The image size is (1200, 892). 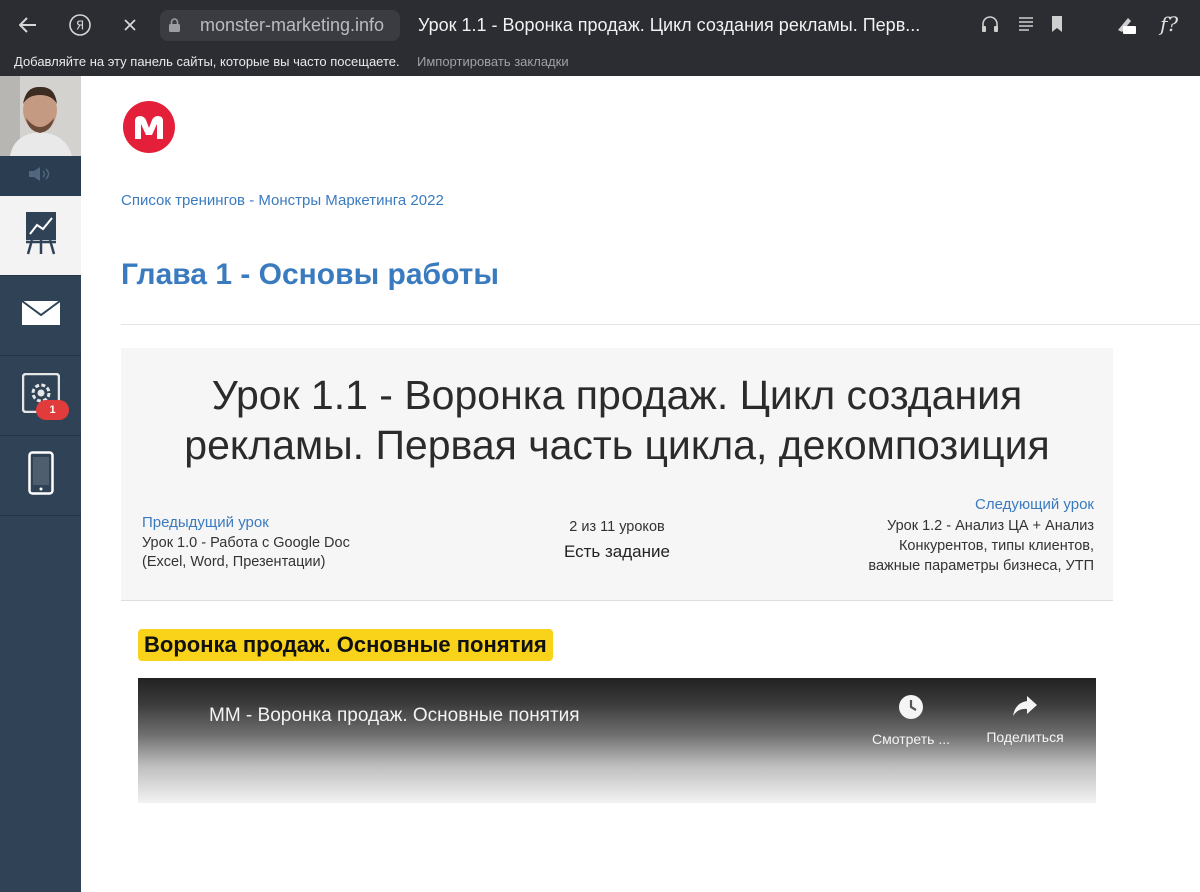 I want to click on sidebar-item-mobile, so click(x=40, y=476).